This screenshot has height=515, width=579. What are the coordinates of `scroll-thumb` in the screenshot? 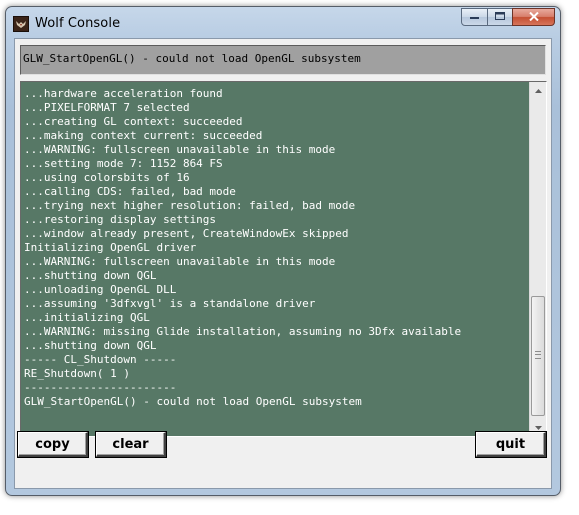 It's located at (538, 356).